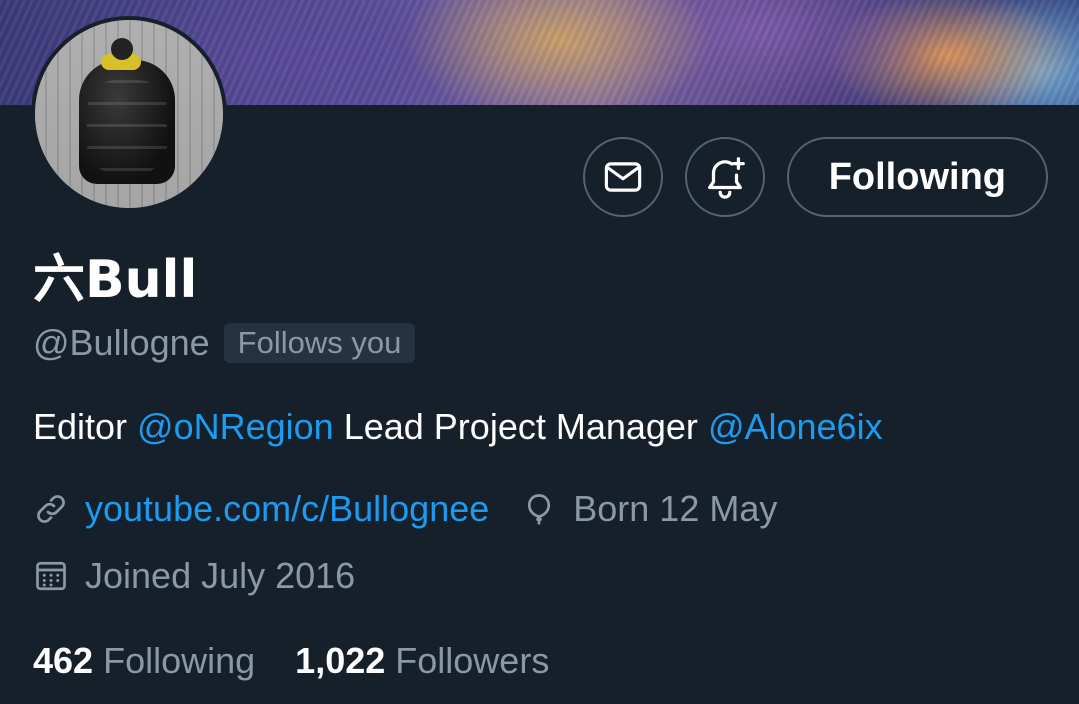 The width and height of the screenshot is (1079, 704). I want to click on message-button, so click(622, 177).